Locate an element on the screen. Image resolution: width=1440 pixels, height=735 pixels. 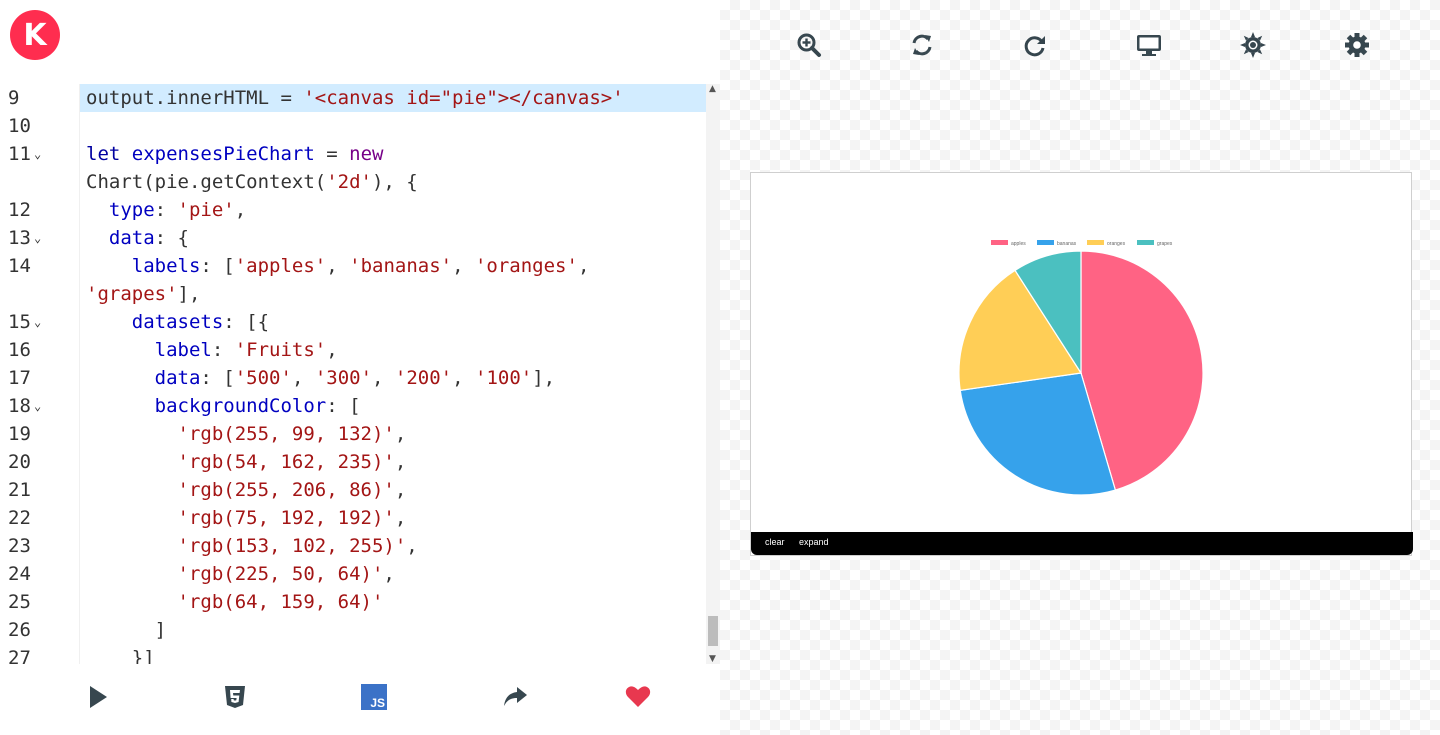
code-line: 'rgb(54, 162, 235)', is located at coordinates (396, 462).